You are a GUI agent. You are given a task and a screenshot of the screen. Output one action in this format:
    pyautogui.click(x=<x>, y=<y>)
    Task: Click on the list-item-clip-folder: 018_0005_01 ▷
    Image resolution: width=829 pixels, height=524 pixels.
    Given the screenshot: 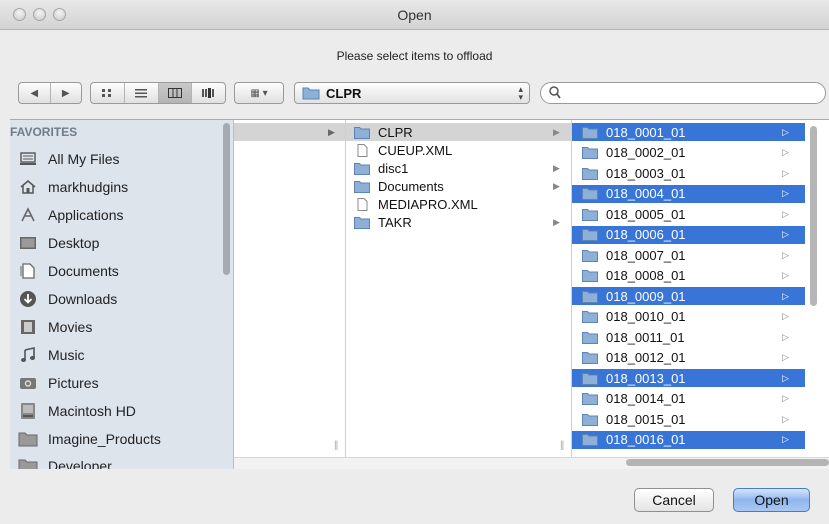 What is the action you would take?
    pyautogui.click(x=688, y=214)
    